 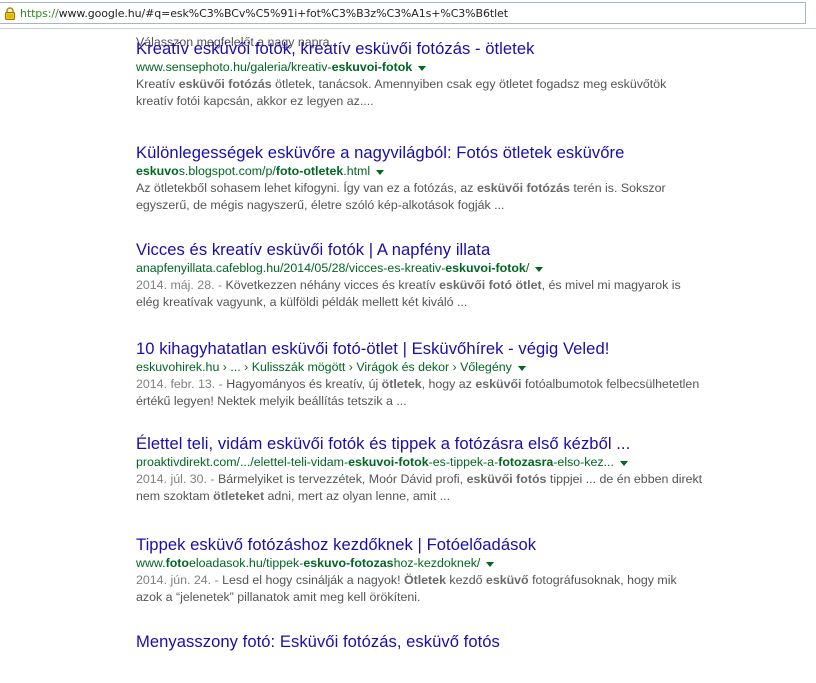 I want to click on text-segment: Hagyományos és kreatív, új, so click(x=304, y=384).